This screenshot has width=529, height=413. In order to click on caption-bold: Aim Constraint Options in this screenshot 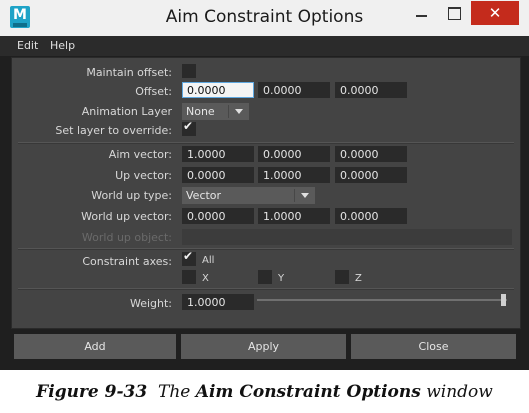, I will do `click(308, 392)`.